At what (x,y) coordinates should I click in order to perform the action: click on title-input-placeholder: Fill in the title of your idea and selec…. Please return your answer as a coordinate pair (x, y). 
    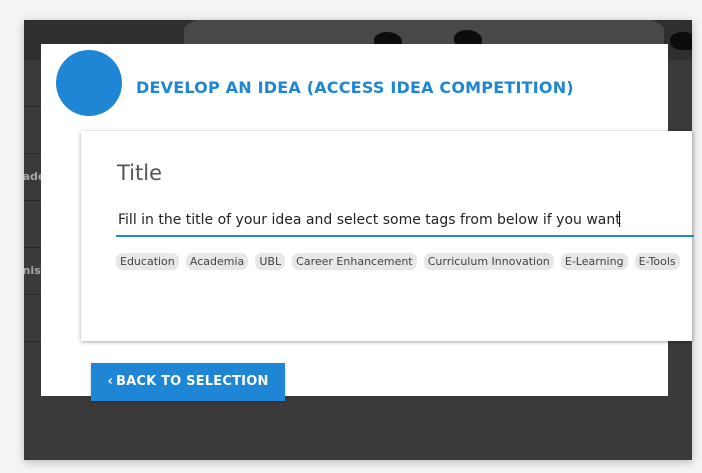
    Looking at the image, I should click on (369, 220).